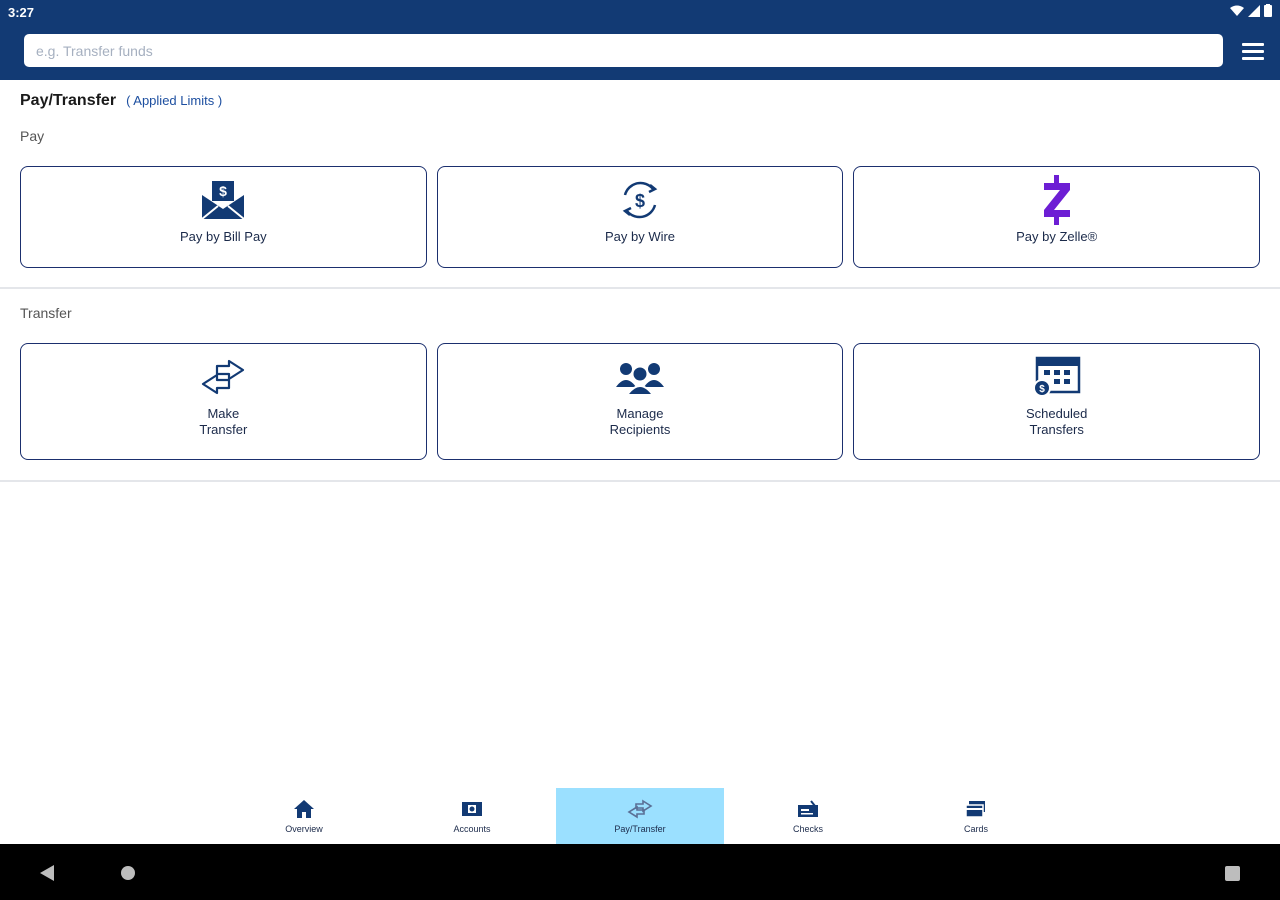 Image resolution: width=1280 pixels, height=900 pixels. I want to click on manage-recipients-button: Manage Recipients, so click(640, 401).